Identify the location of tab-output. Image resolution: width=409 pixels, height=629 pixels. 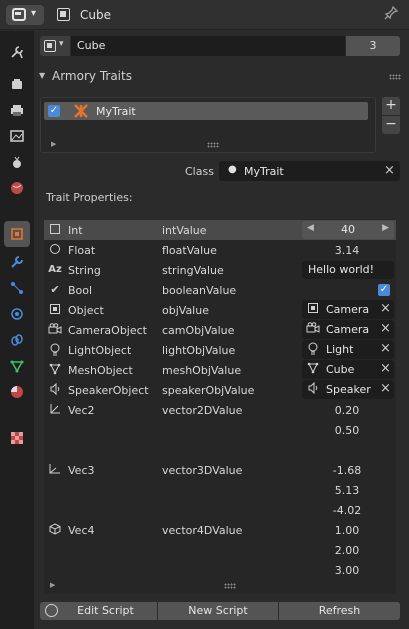
(17, 110).